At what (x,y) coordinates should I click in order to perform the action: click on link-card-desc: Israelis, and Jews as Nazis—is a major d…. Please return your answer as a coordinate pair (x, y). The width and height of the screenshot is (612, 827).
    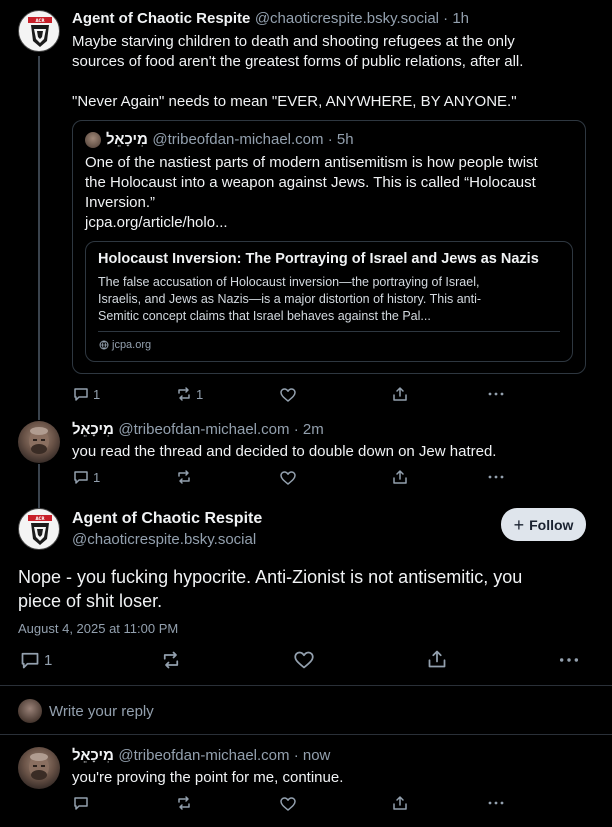
    Looking at the image, I should click on (290, 299).